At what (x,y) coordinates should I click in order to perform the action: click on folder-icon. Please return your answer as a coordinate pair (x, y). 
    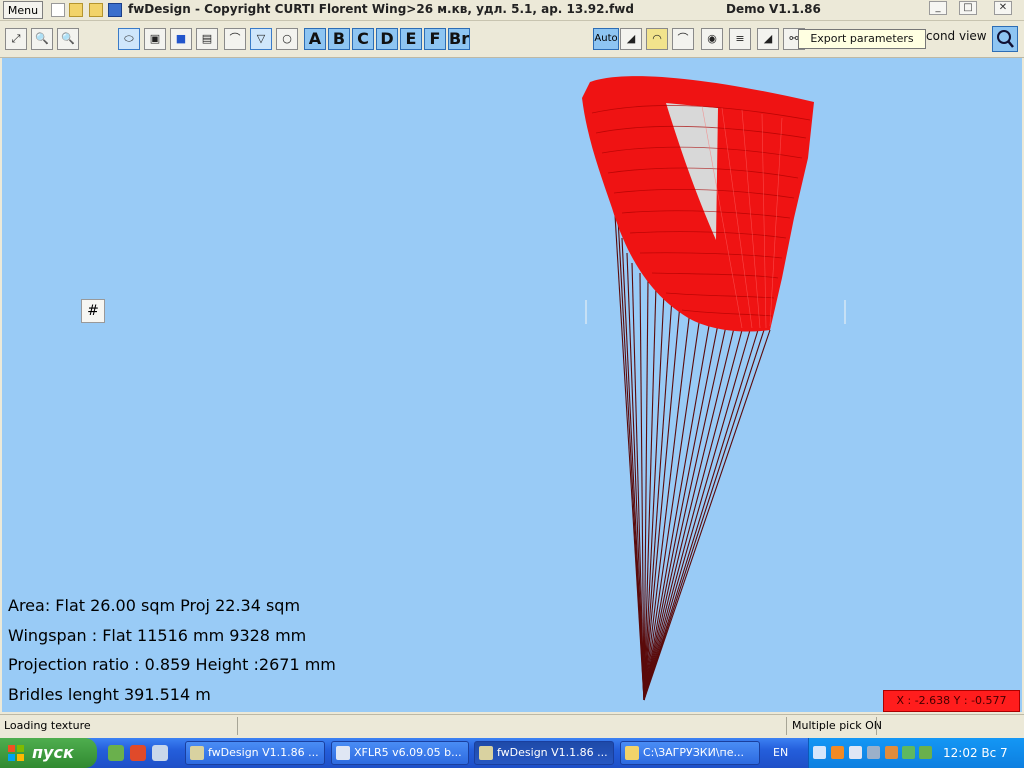
    Looking at the image, I should click on (632, 753).